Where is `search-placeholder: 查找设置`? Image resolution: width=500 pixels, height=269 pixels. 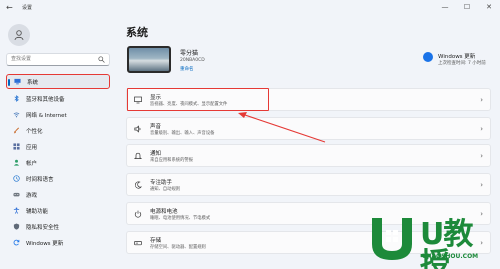 search-placeholder: 查找设置 is located at coordinates (21, 59).